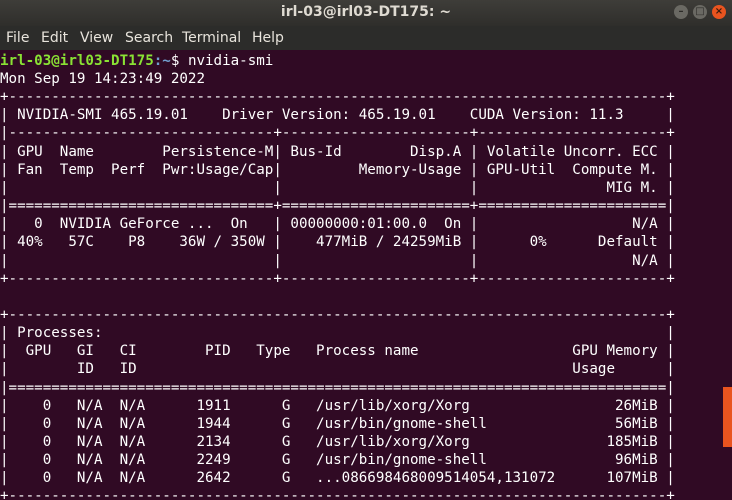 The width and height of the screenshot is (732, 500). I want to click on typed-command: nvidia-smi, so click(230, 61).